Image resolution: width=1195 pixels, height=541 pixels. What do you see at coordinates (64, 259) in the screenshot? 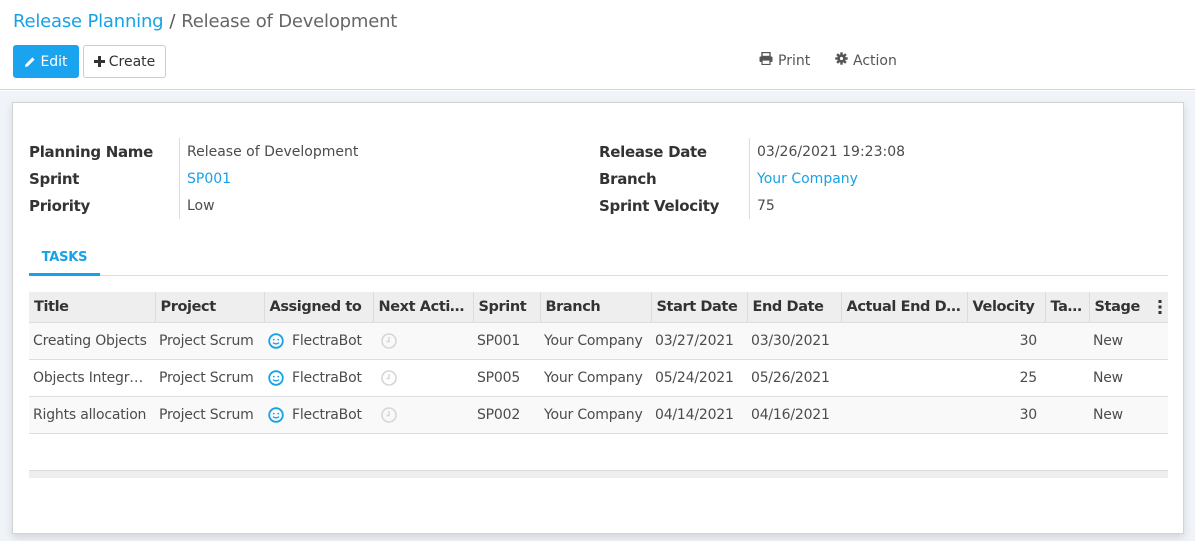
I see `tab-tasks: TASKS` at bounding box center [64, 259].